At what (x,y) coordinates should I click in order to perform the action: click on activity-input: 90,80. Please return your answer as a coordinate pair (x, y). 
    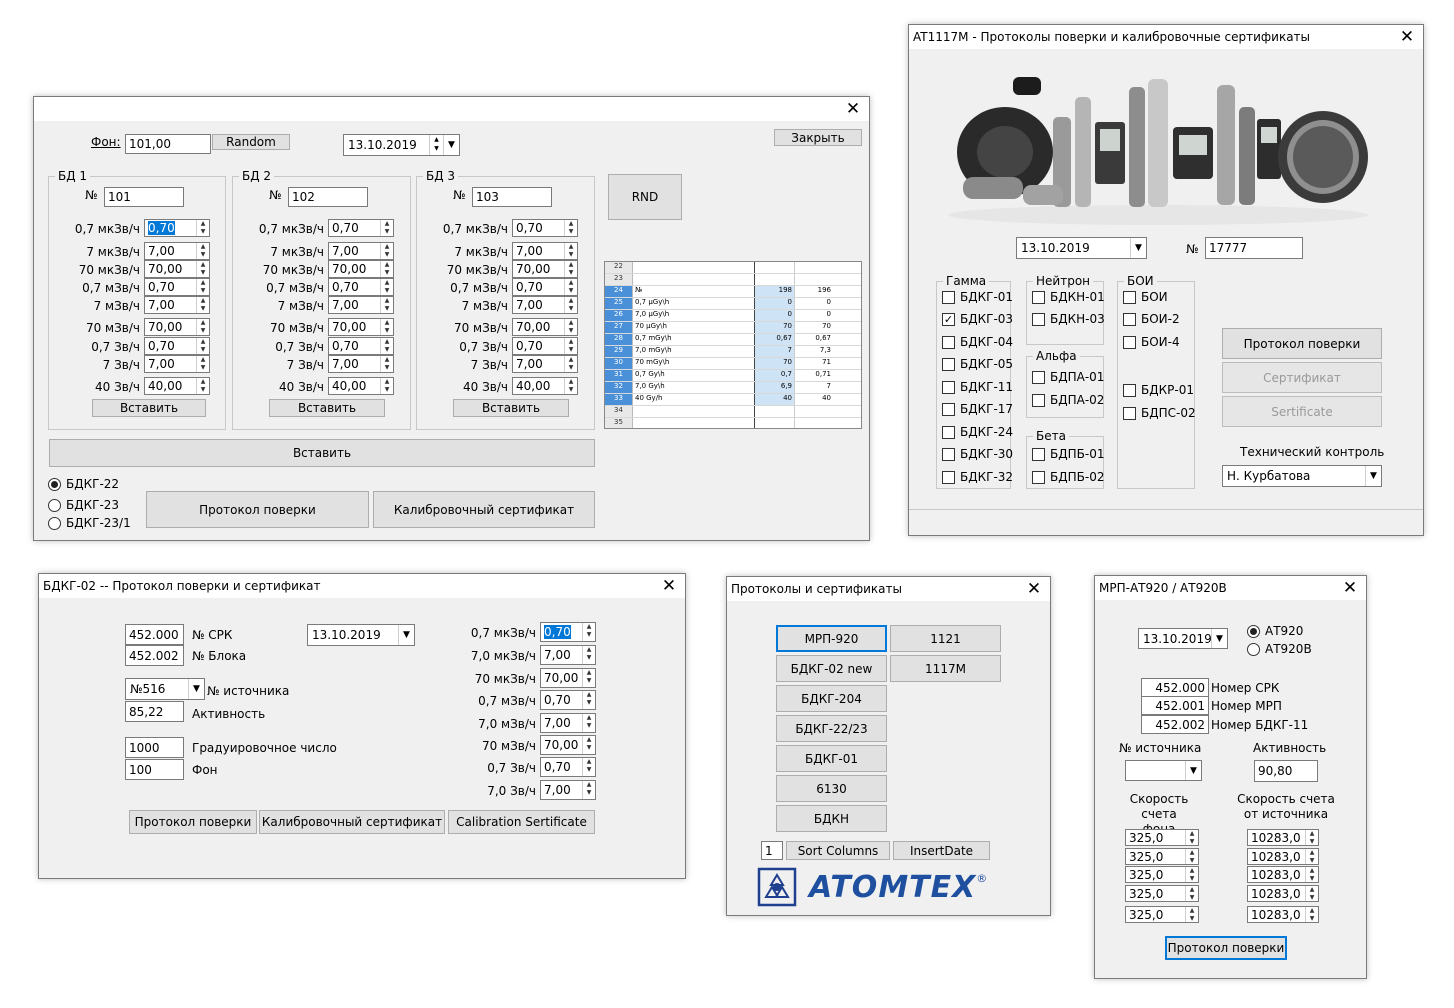
    Looking at the image, I should click on (1286, 771).